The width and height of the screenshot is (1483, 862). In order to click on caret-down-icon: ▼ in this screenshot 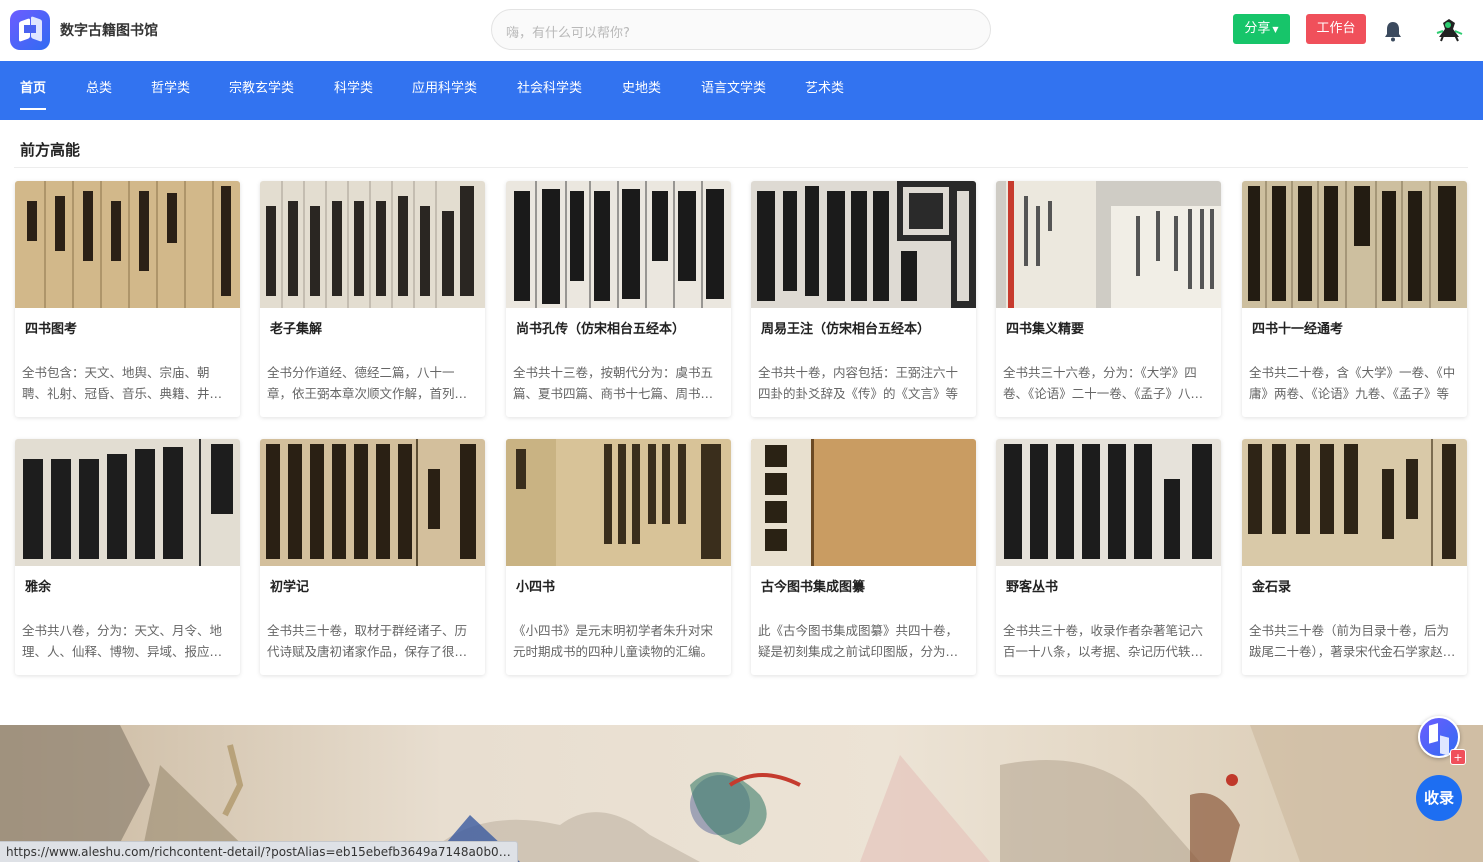, I will do `click(1275, 29)`.